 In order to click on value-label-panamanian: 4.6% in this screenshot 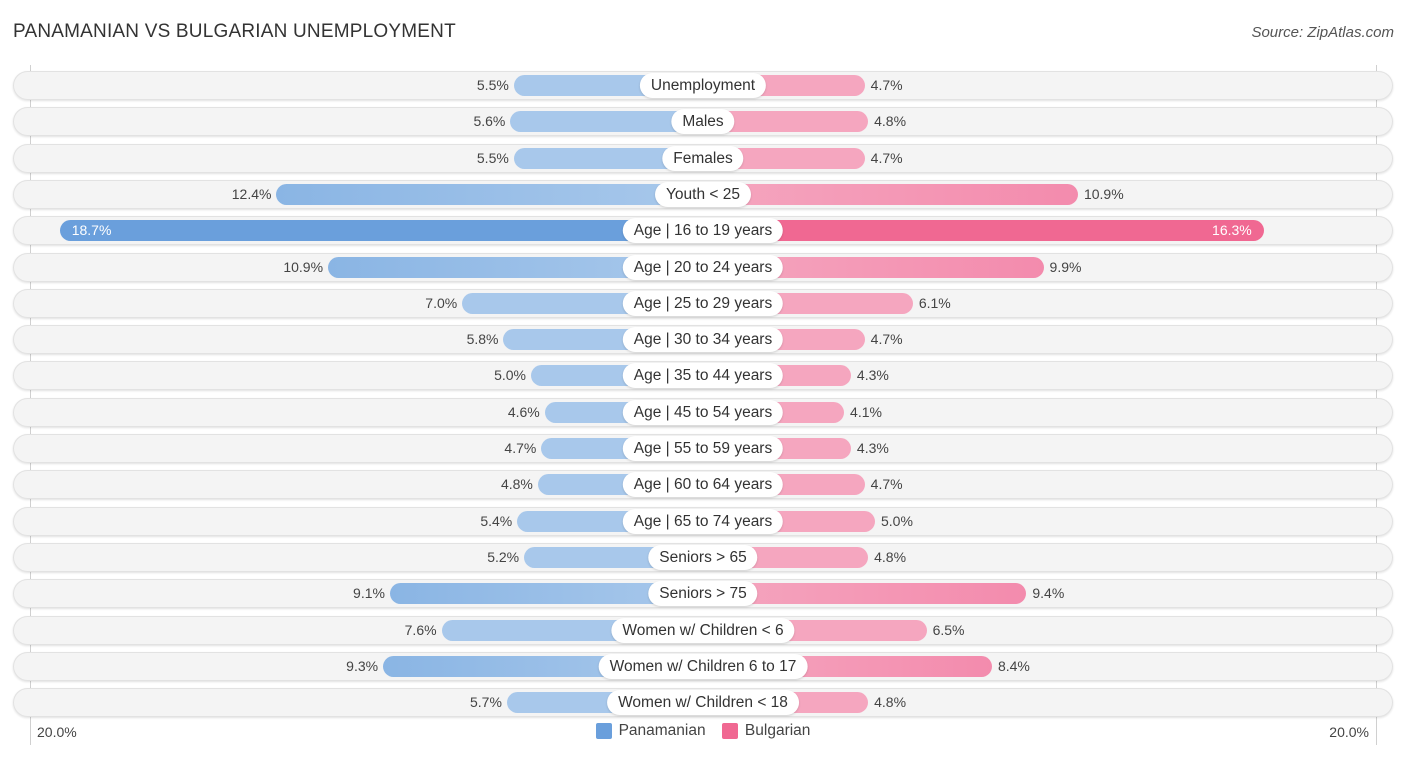, I will do `click(523, 411)`.